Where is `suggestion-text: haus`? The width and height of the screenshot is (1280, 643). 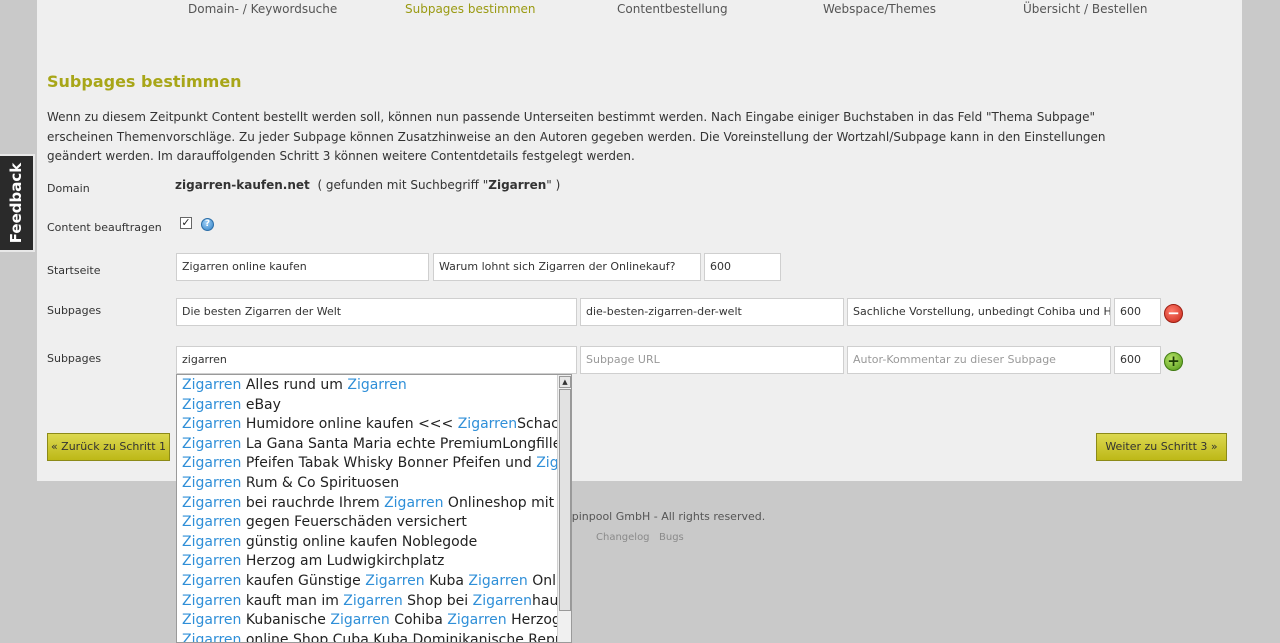
suggestion-text: haus is located at coordinates (544, 600).